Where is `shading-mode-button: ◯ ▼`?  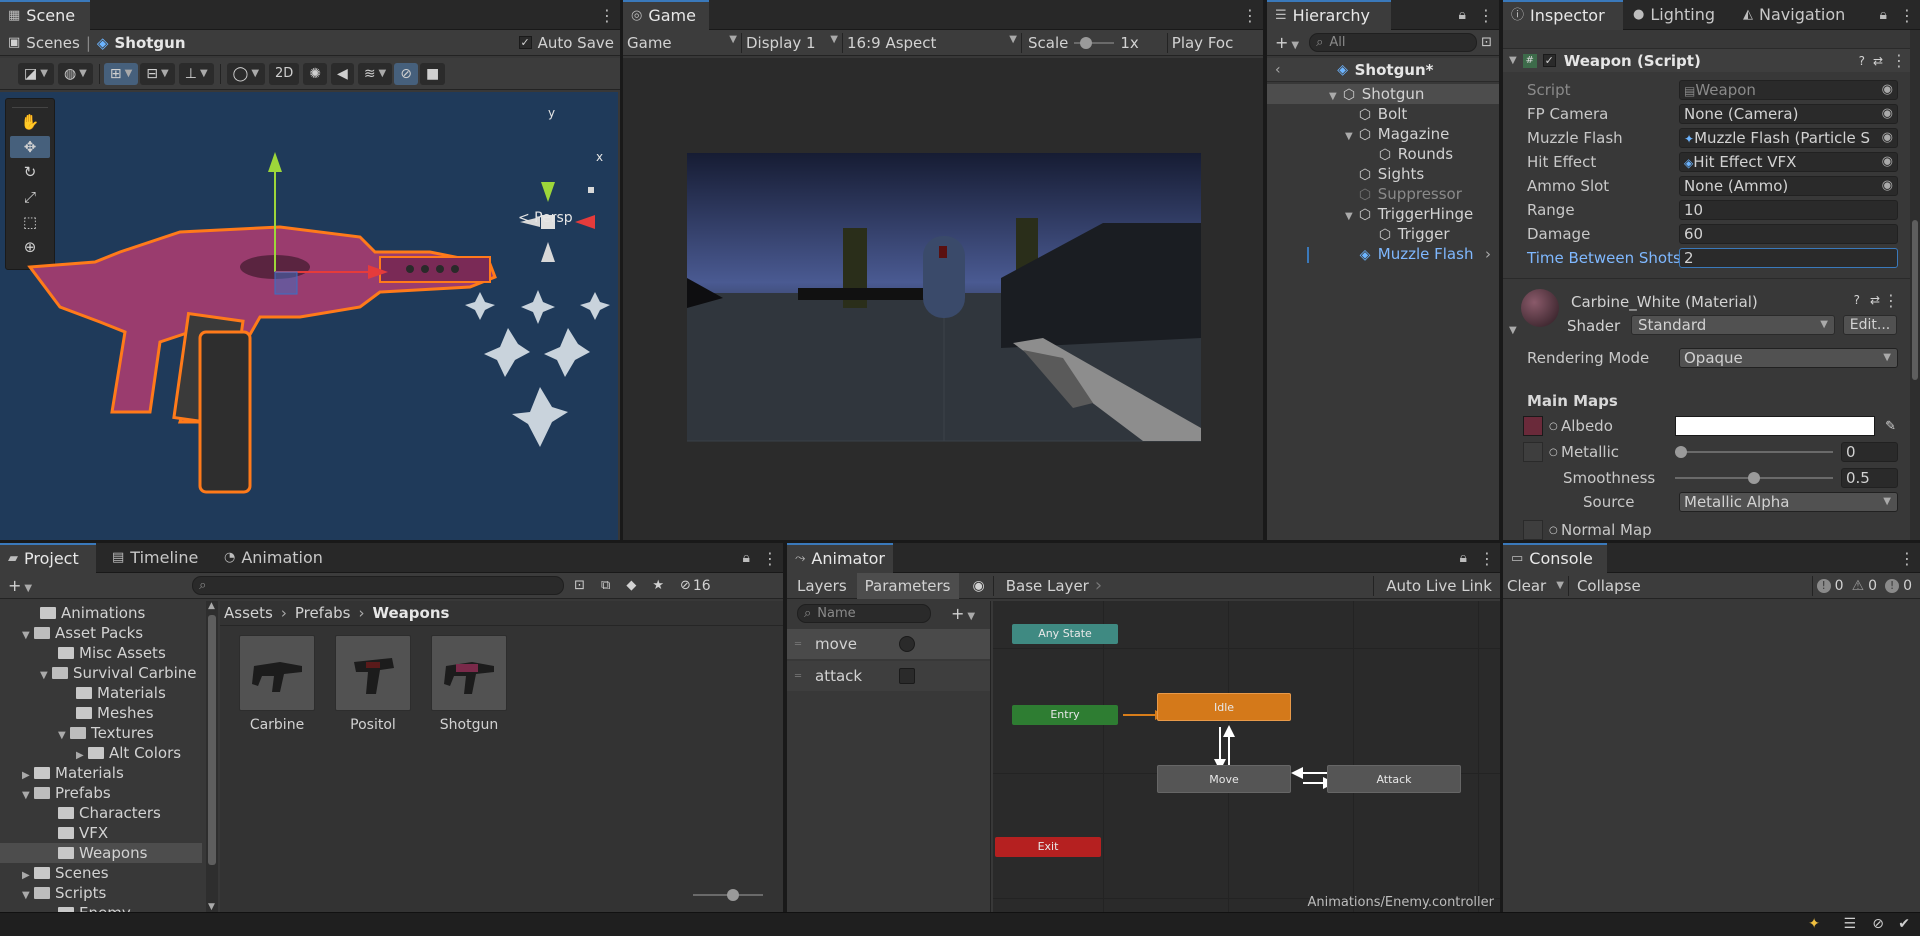
shading-mode-button: ◯ ▼ is located at coordinates (246, 73).